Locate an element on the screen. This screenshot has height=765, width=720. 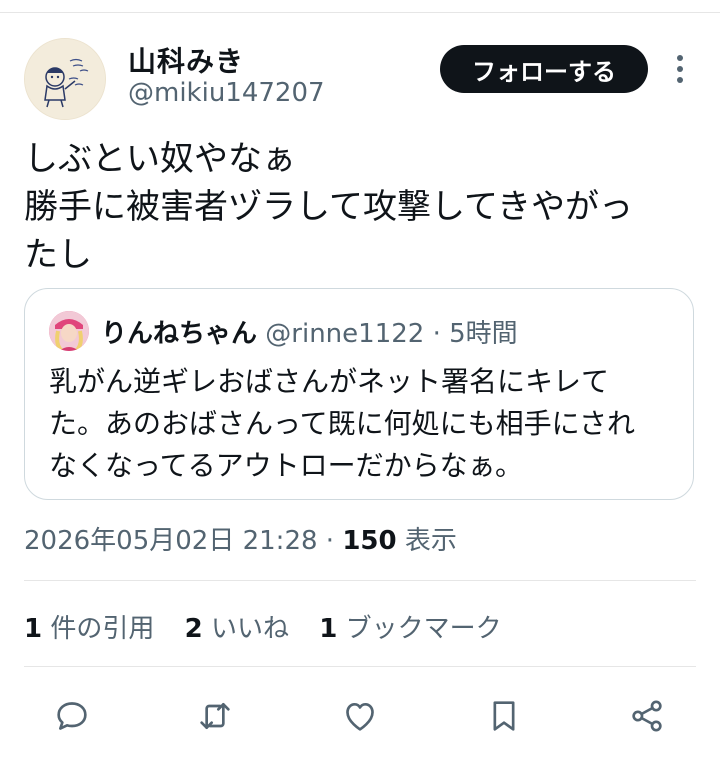
quotes-label: 件の引用 is located at coordinates (102, 629).